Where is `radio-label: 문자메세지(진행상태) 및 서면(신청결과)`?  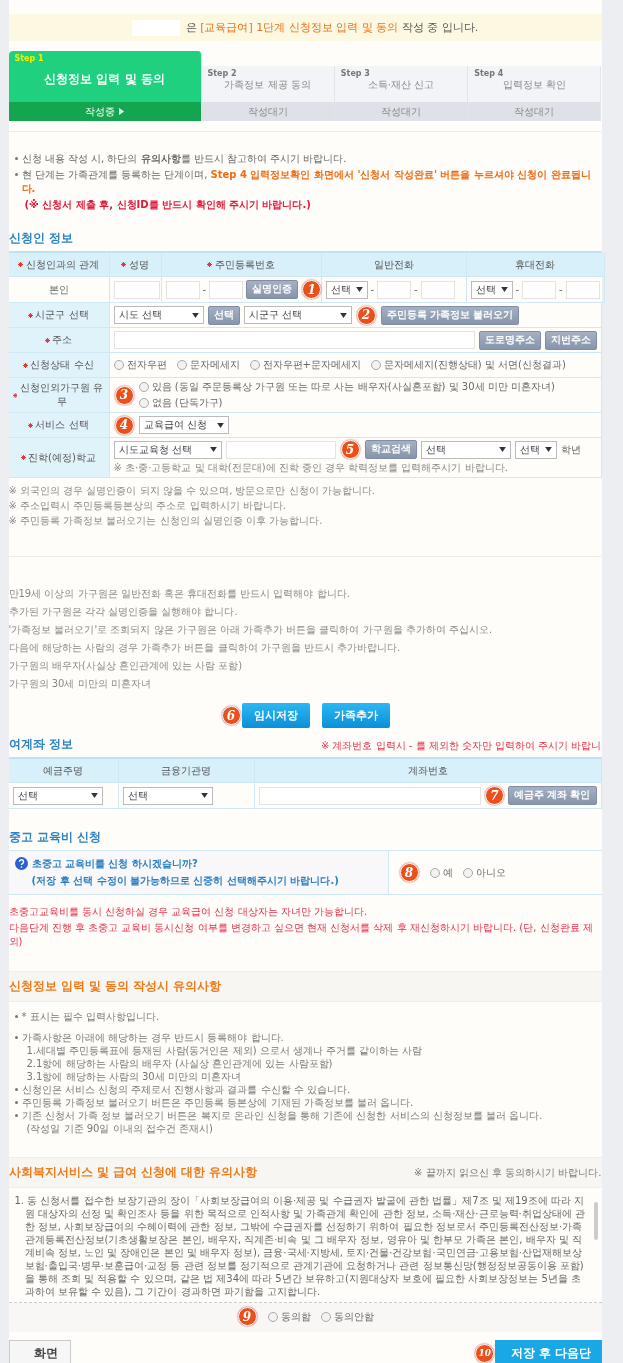 radio-label: 문자메세지(진행상태) 및 서면(신청결과) is located at coordinates (474, 365).